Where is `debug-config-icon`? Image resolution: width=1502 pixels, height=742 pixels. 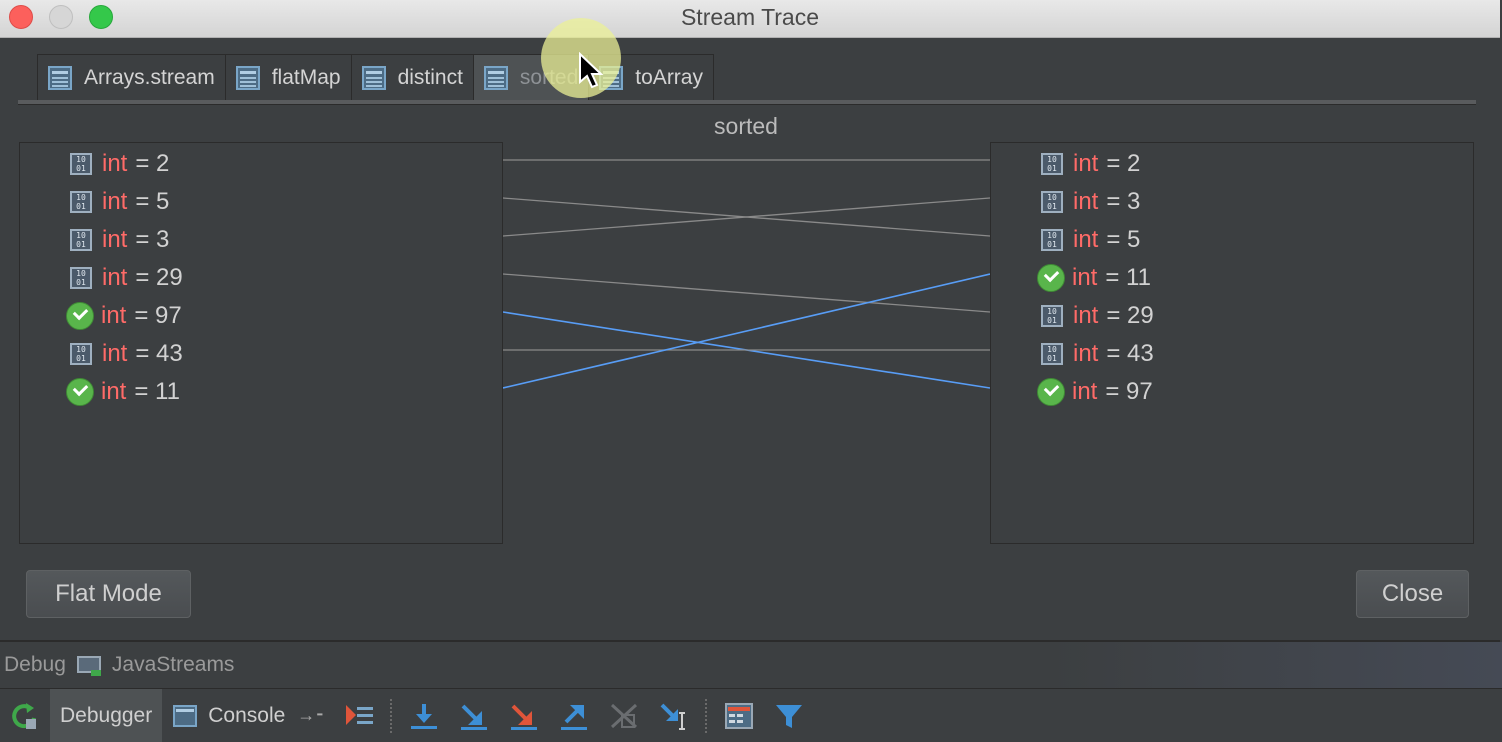
debug-config-icon is located at coordinates (88, 666).